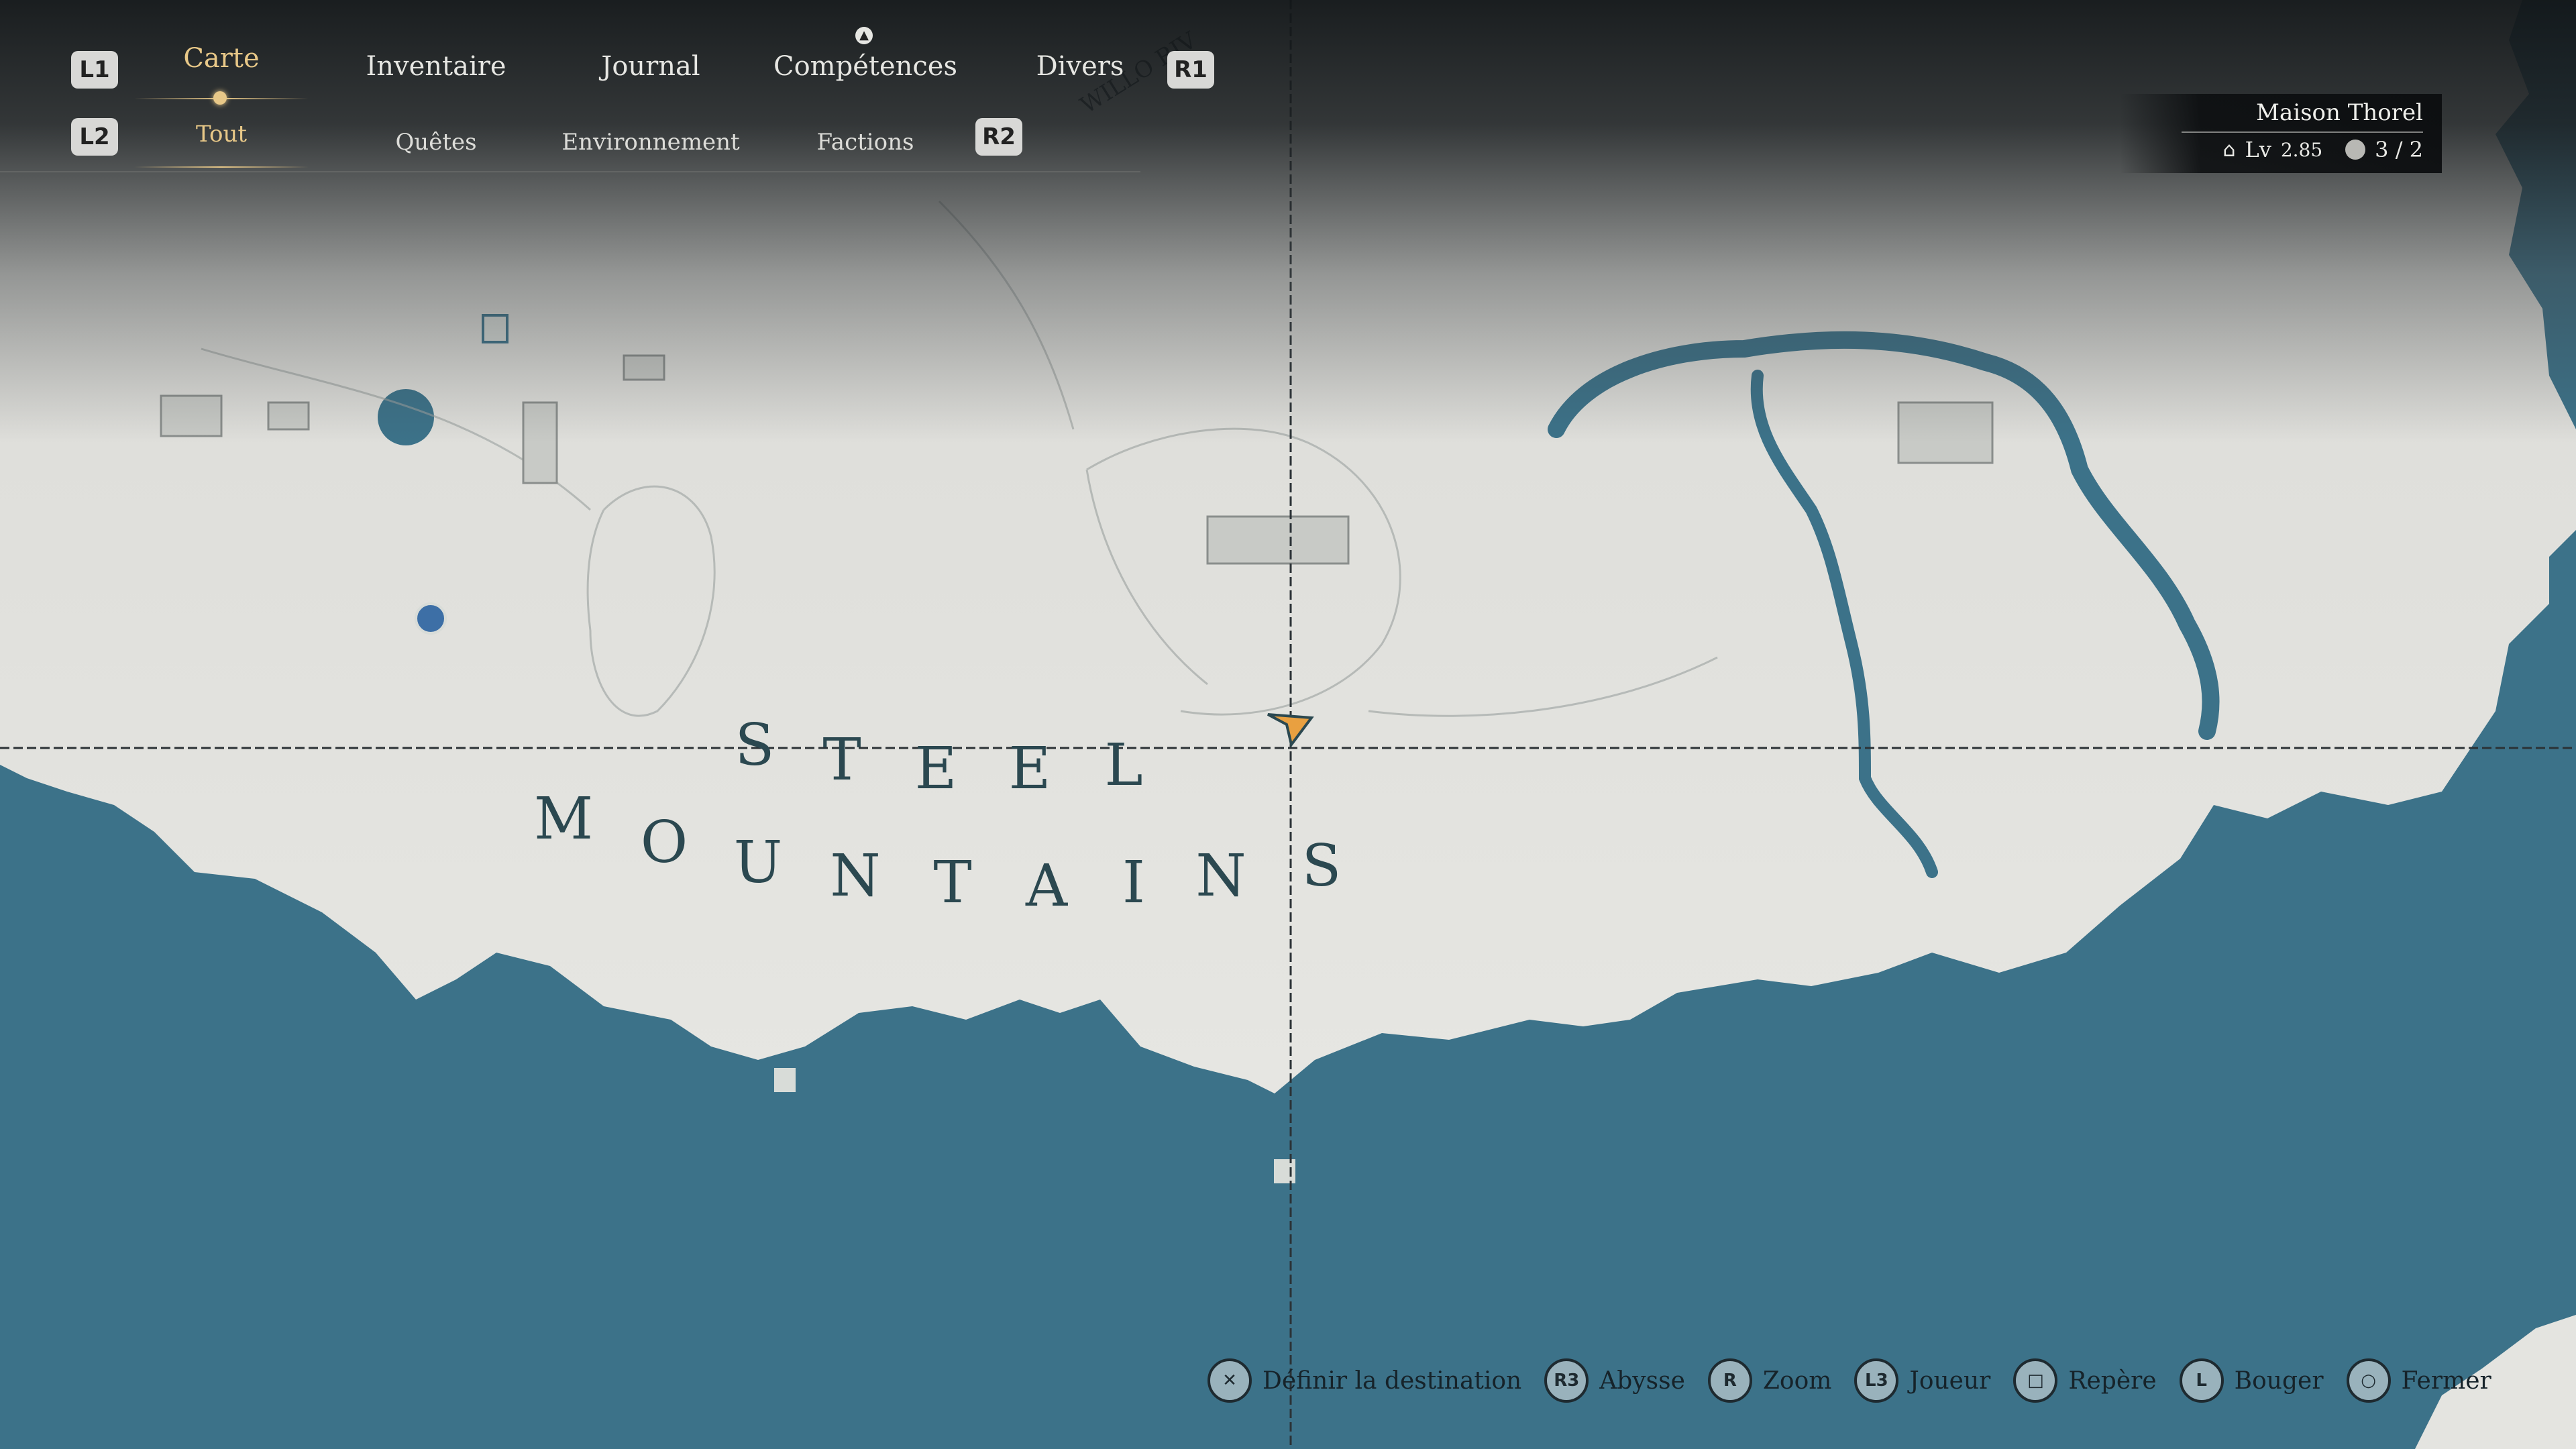  What do you see at coordinates (865, 142) in the screenshot?
I see `subtab-factions: Factions` at bounding box center [865, 142].